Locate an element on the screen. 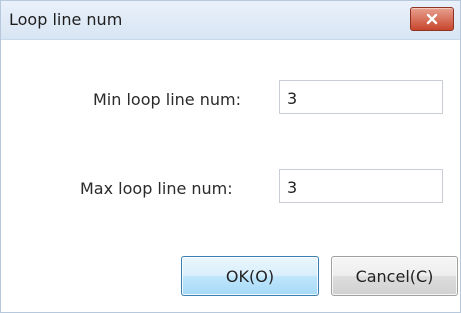 The height and width of the screenshot is (313, 461). cancel-button: Cancel(C) is located at coordinates (394, 276).